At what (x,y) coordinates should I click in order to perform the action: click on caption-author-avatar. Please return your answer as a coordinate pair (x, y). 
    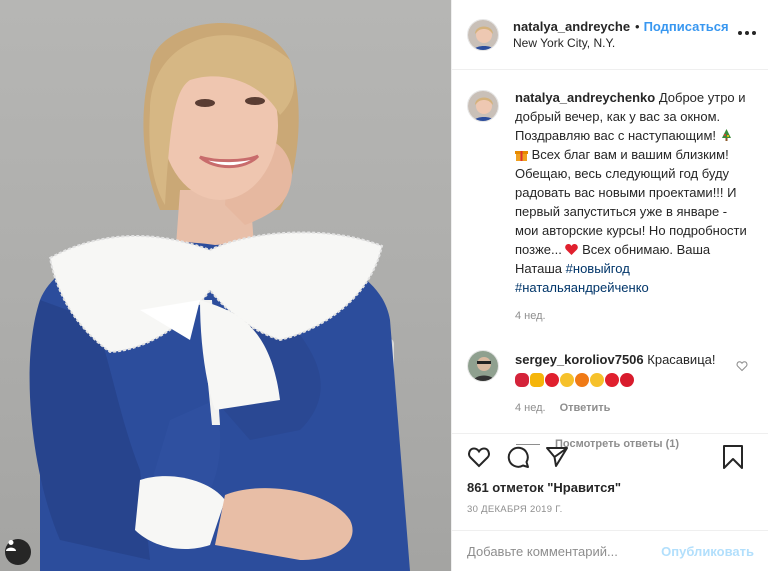
    Looking at the image, I should click on (483, 106).